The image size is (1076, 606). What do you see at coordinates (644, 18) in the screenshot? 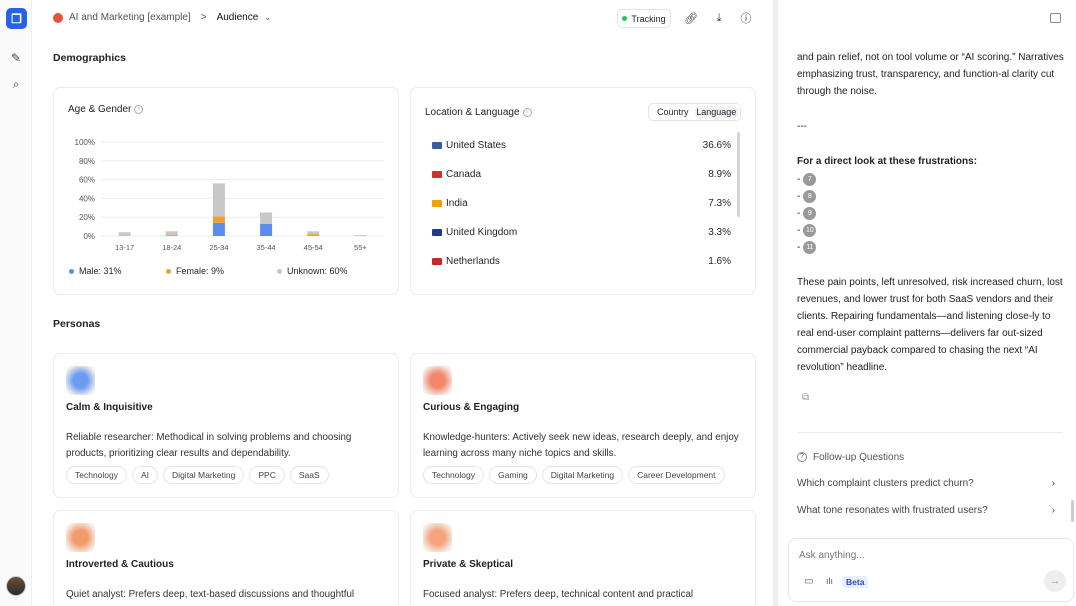
I see `tracking-badge: Tracking` at bounding box center [644, 18].